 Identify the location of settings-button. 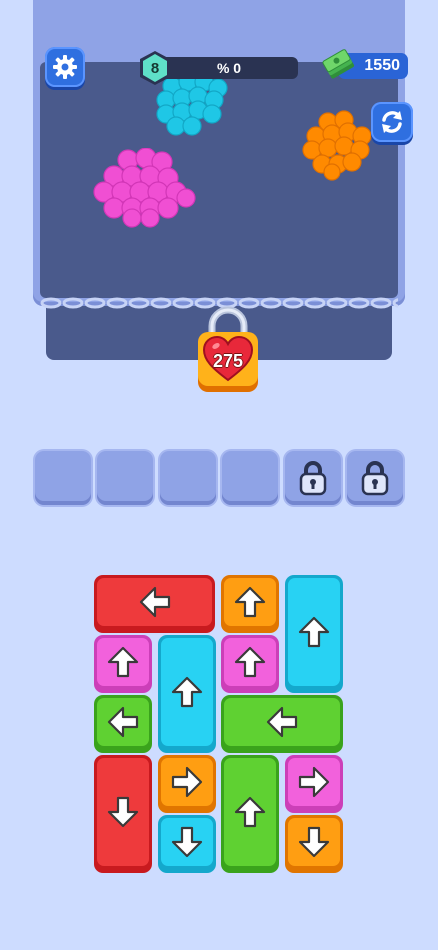
(65, 67).